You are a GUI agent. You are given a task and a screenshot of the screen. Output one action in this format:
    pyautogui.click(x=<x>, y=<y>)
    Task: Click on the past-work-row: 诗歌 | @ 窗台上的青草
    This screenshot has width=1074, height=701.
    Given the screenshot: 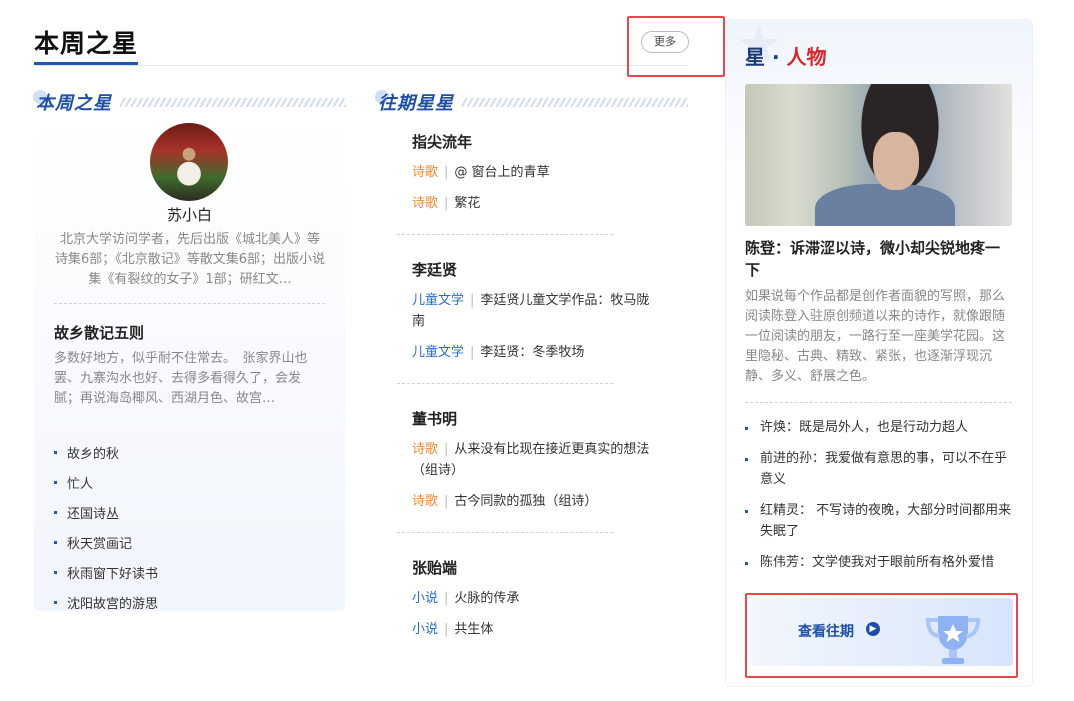 What is the action you would take?
    pyautogui.click(x=537, y=172)
    